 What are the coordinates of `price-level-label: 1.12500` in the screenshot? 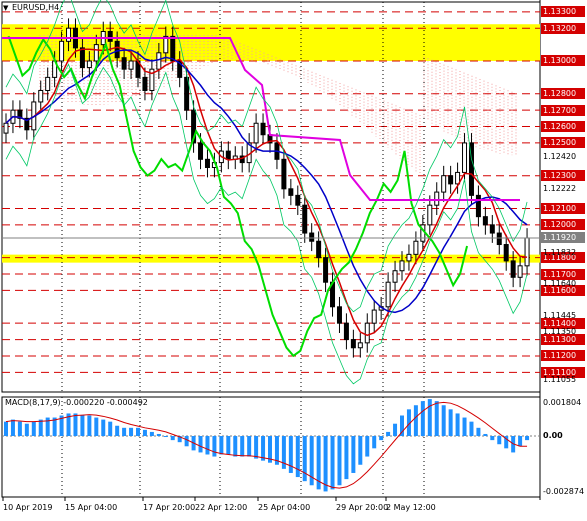 It's located at (563, 143).